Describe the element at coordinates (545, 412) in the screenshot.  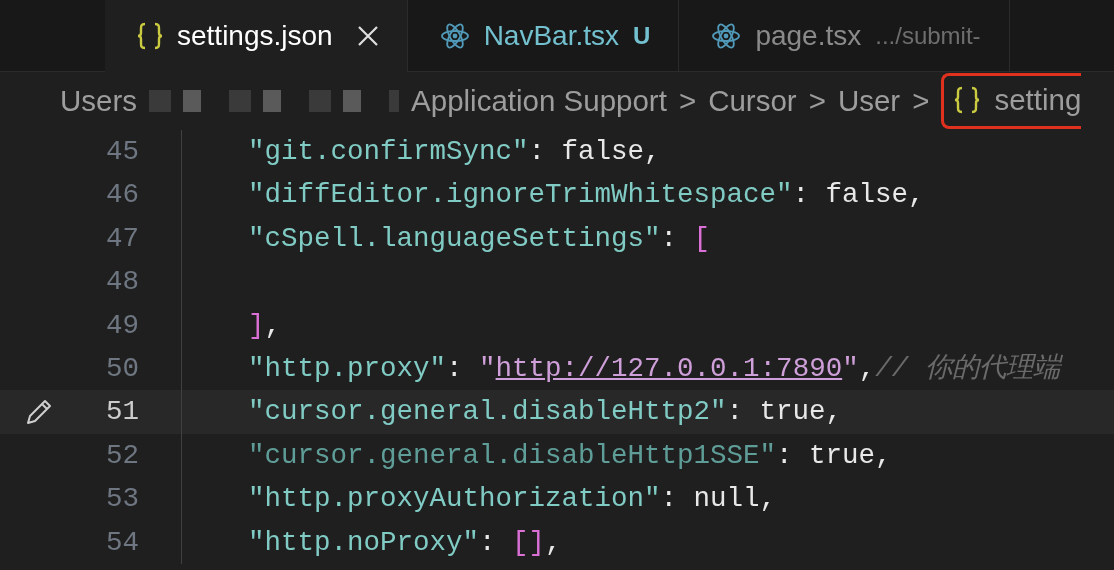
I see `code-line: "cursor.general.disableHttp2": true,` at that location.